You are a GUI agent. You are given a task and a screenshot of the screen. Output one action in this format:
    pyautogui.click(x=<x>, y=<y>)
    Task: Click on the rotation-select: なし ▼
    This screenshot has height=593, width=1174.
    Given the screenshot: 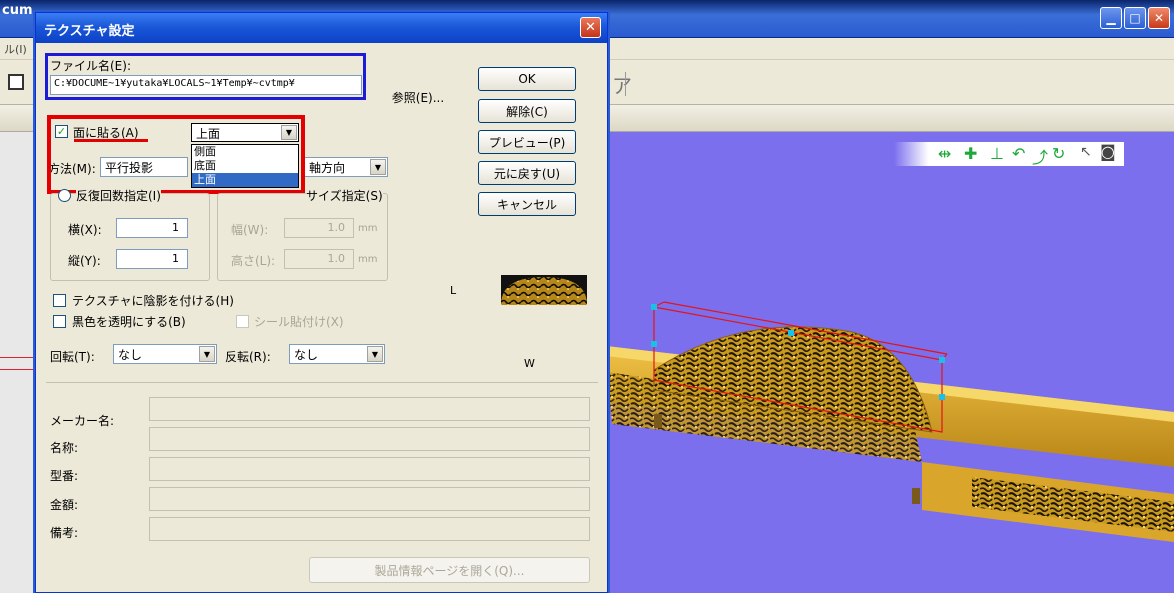 What is the action you would take?
    pyautogui.click(x=165, y=354)
    